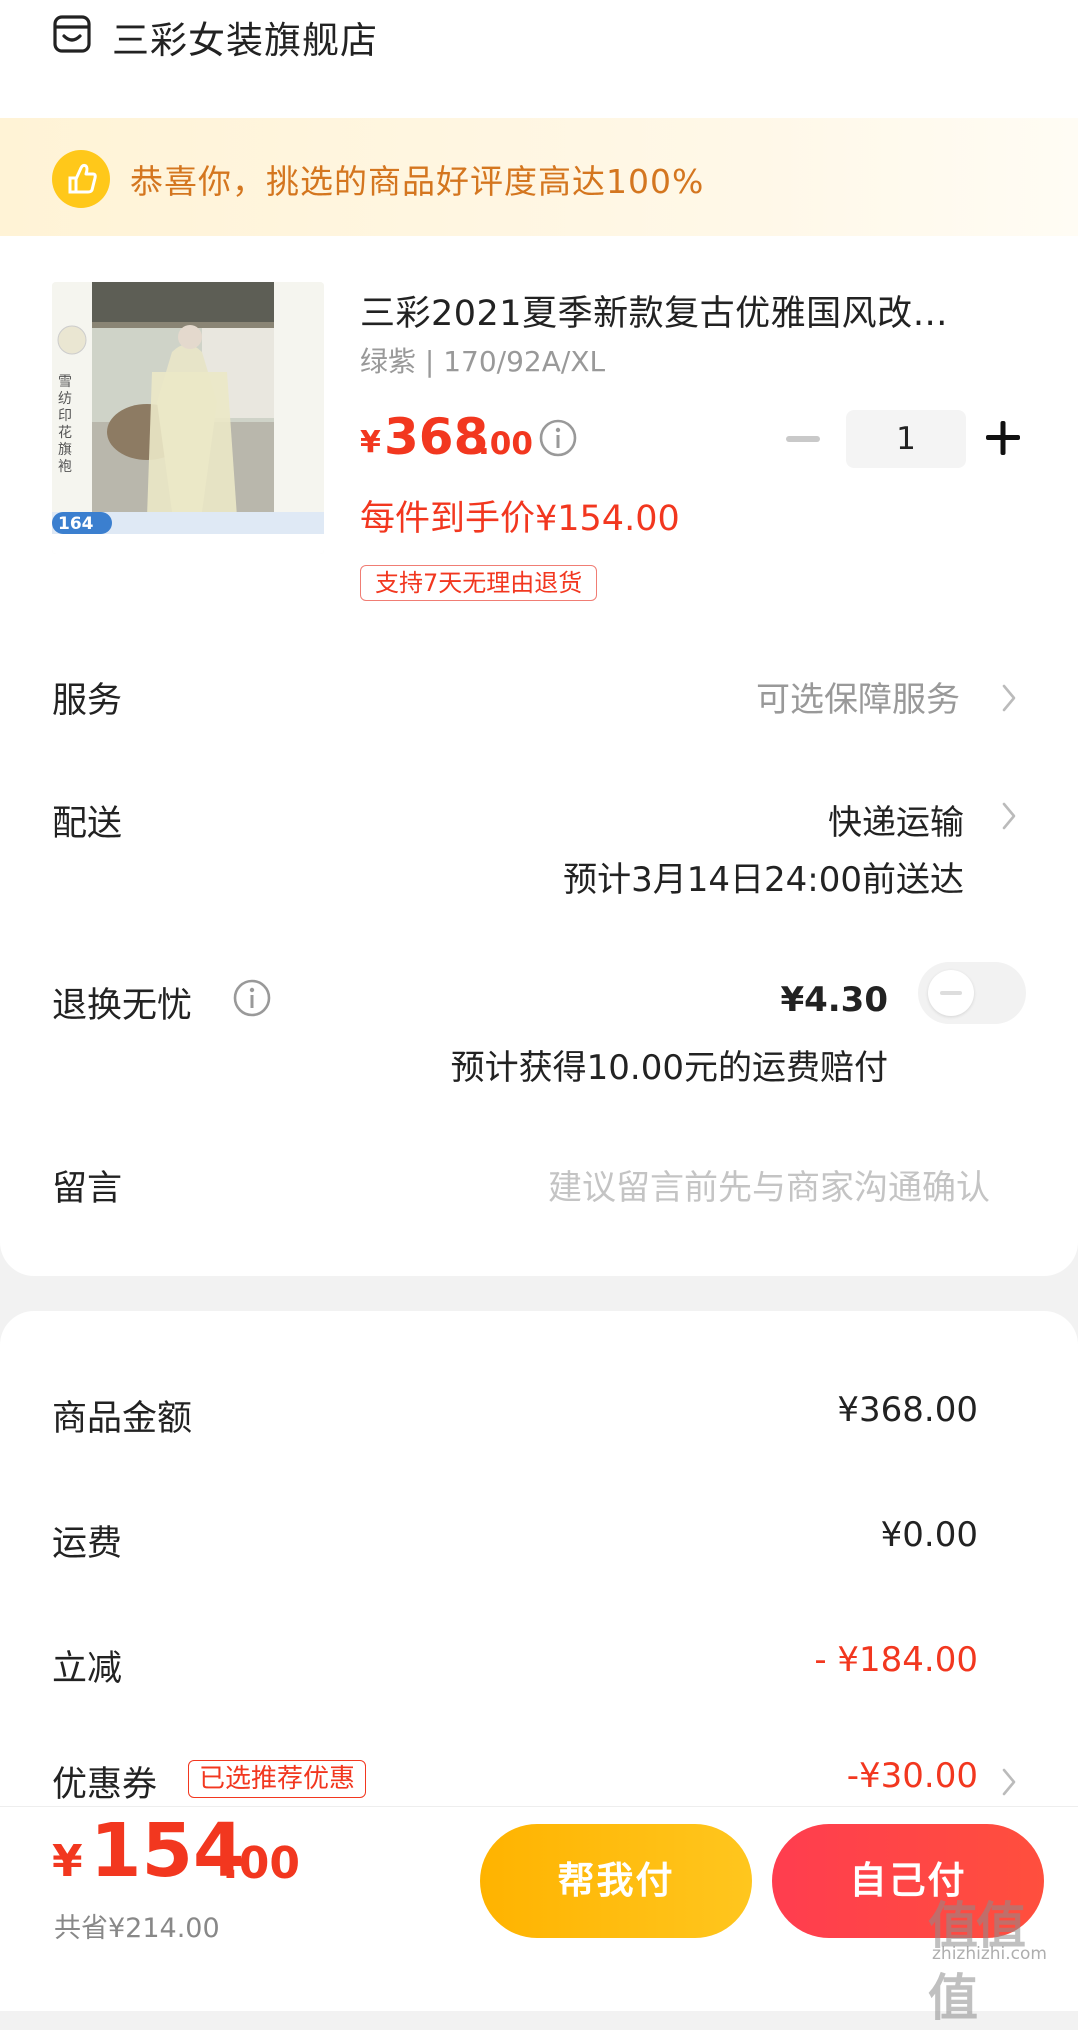  Describe the element at coordinates (912, 1776) in the screenshot. I see `coupon-value: -¥30.00` at that location.